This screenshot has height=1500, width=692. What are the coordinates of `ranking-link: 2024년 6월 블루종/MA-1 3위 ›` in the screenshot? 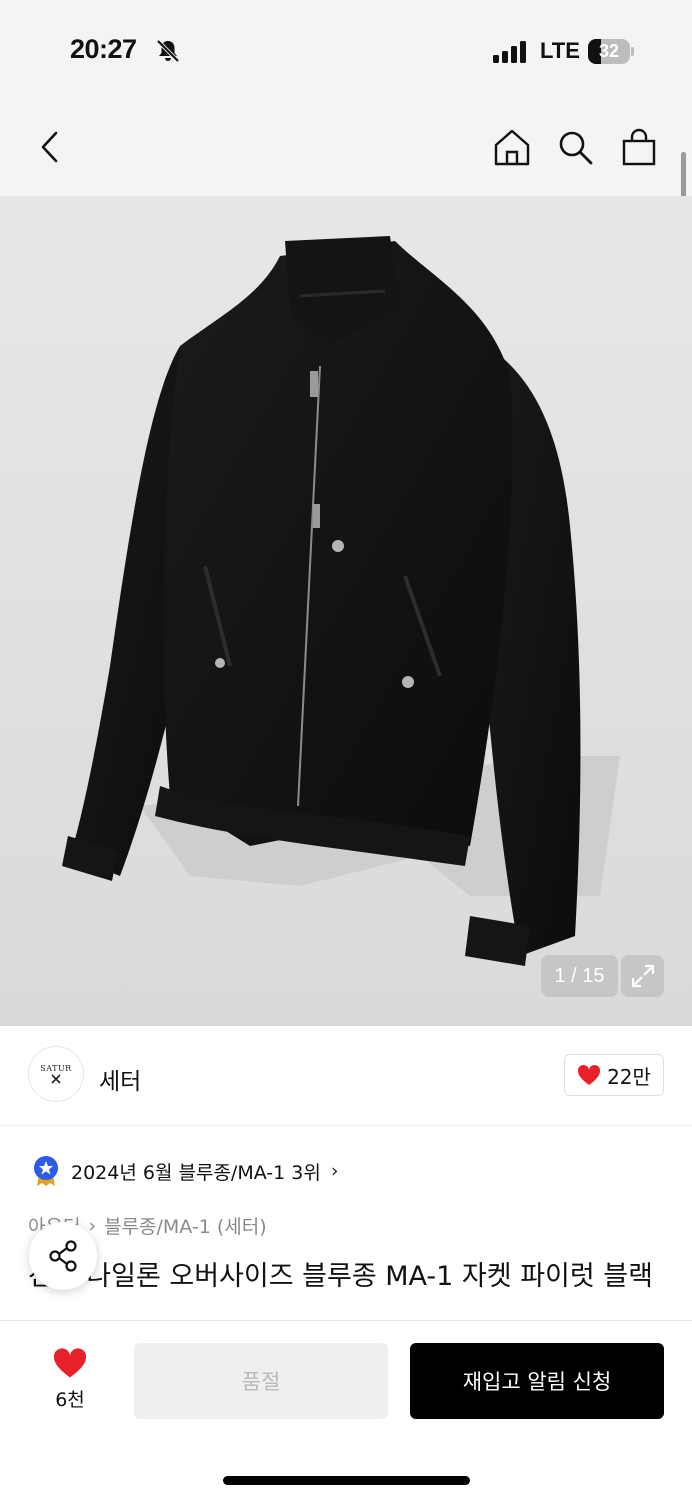 It's located at (185, 1171).